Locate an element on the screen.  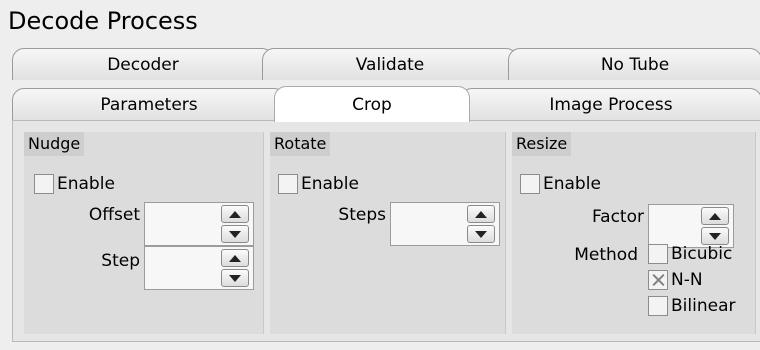
resize-factor-input is located at coordinates (675, 226).